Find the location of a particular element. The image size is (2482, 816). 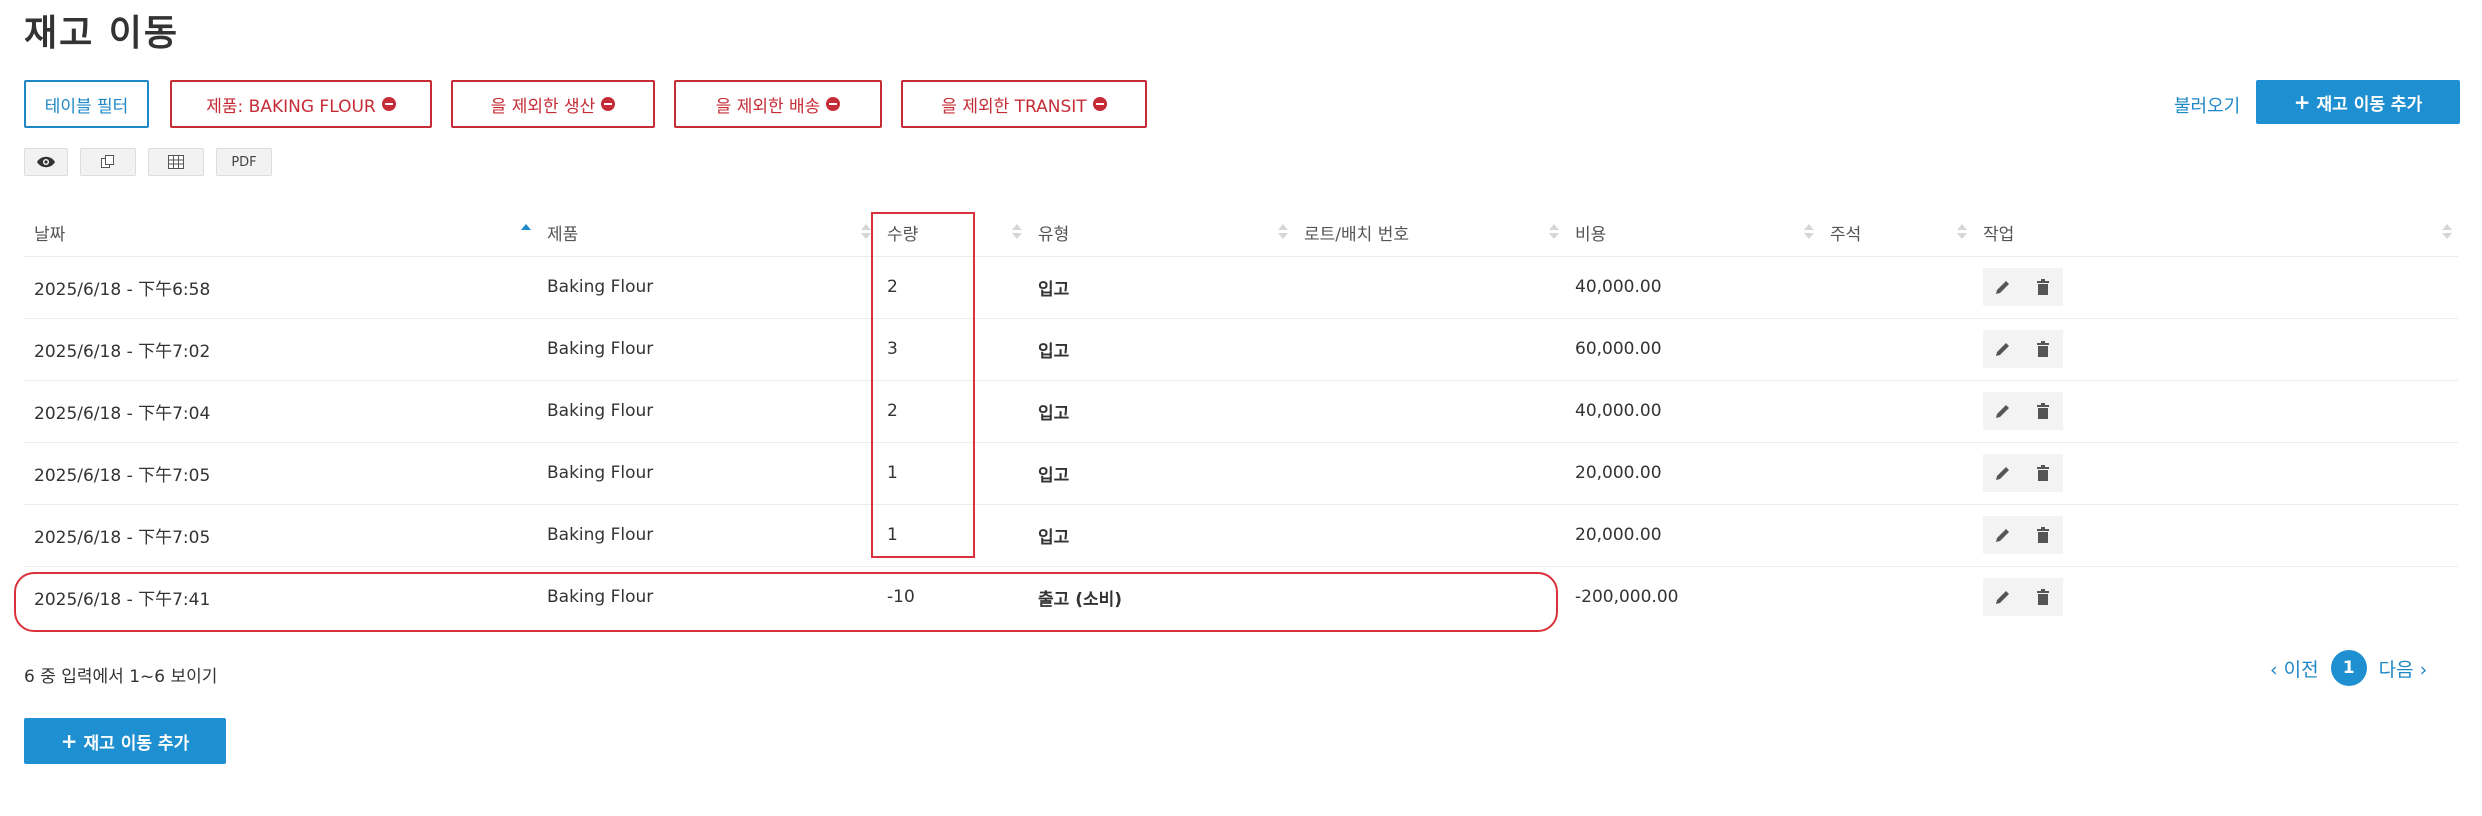

add-stock-movement-button-bottom: + 재고 이동 추가 is located at coordinates (125, 741).